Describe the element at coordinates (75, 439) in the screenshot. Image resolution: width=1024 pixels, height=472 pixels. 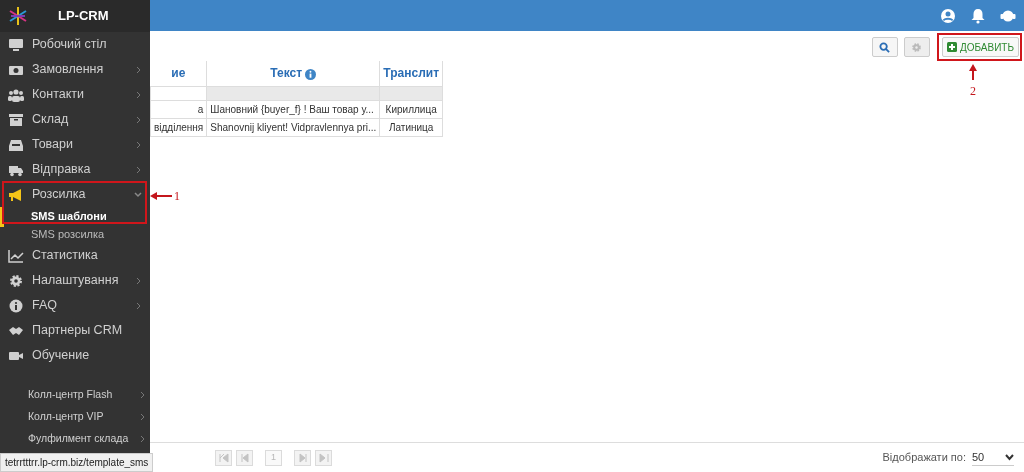
I see `sidebar-item: Фулфилмент склада` at that location.